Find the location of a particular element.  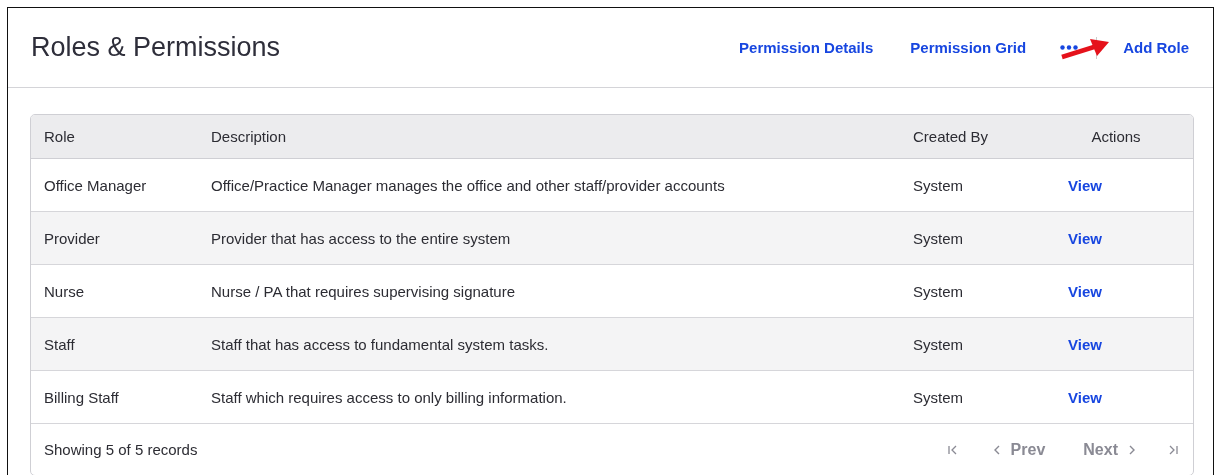

table-cell: Staff that has access to fundamental system tasks. is located at coordinates (549, 344).